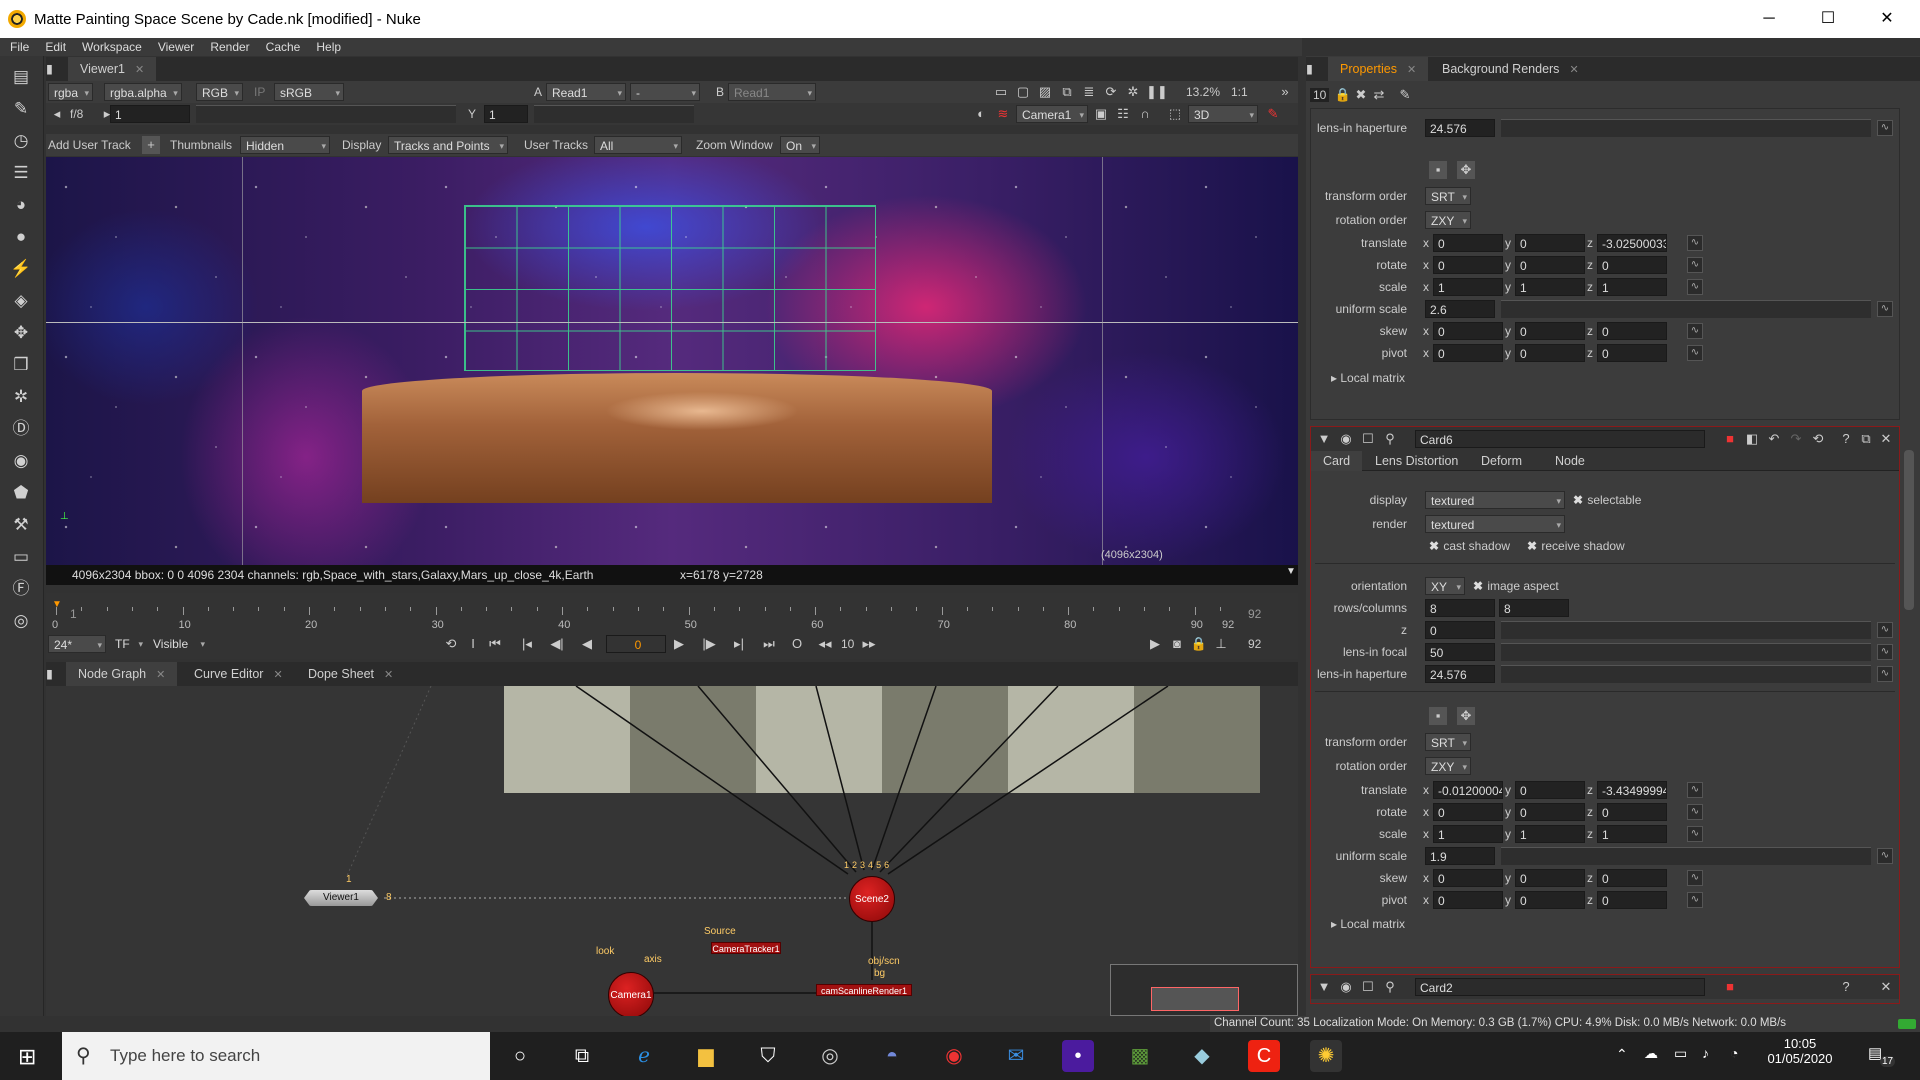 The image size is (1920, 1080). Describe the element at coordinates (473, 644) in the screenshot. I see `in-point-icon: I` at that location.